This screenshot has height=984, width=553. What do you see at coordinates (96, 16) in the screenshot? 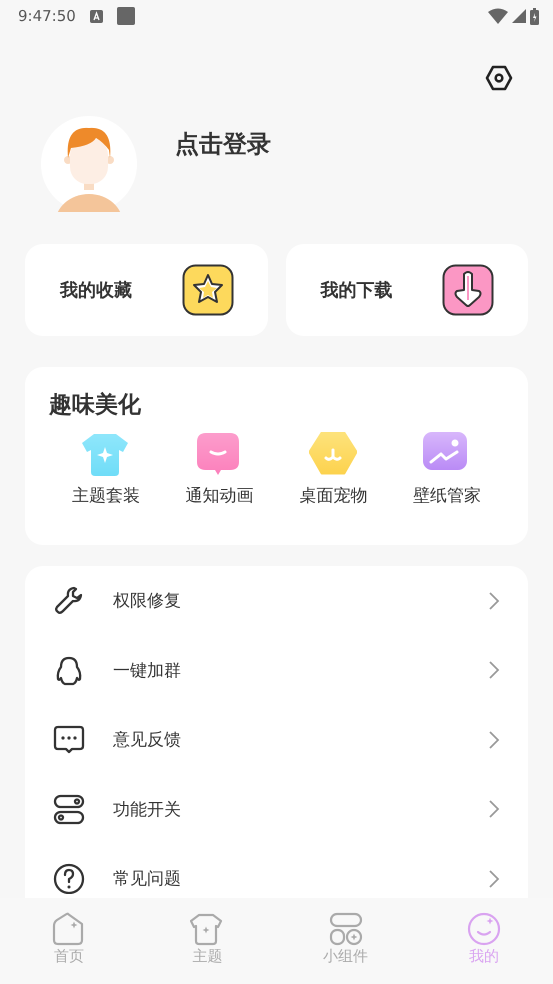
I see `keyboard-icon` at bounding box center [96, 16].